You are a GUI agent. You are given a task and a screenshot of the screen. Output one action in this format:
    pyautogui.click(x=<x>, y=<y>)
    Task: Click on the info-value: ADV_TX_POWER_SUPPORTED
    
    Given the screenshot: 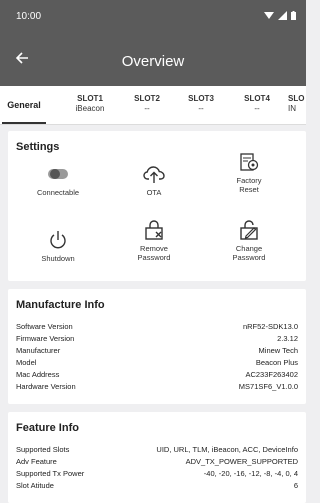 What is the action you would take?
    pyautogui.click(x=241, y=461)
    